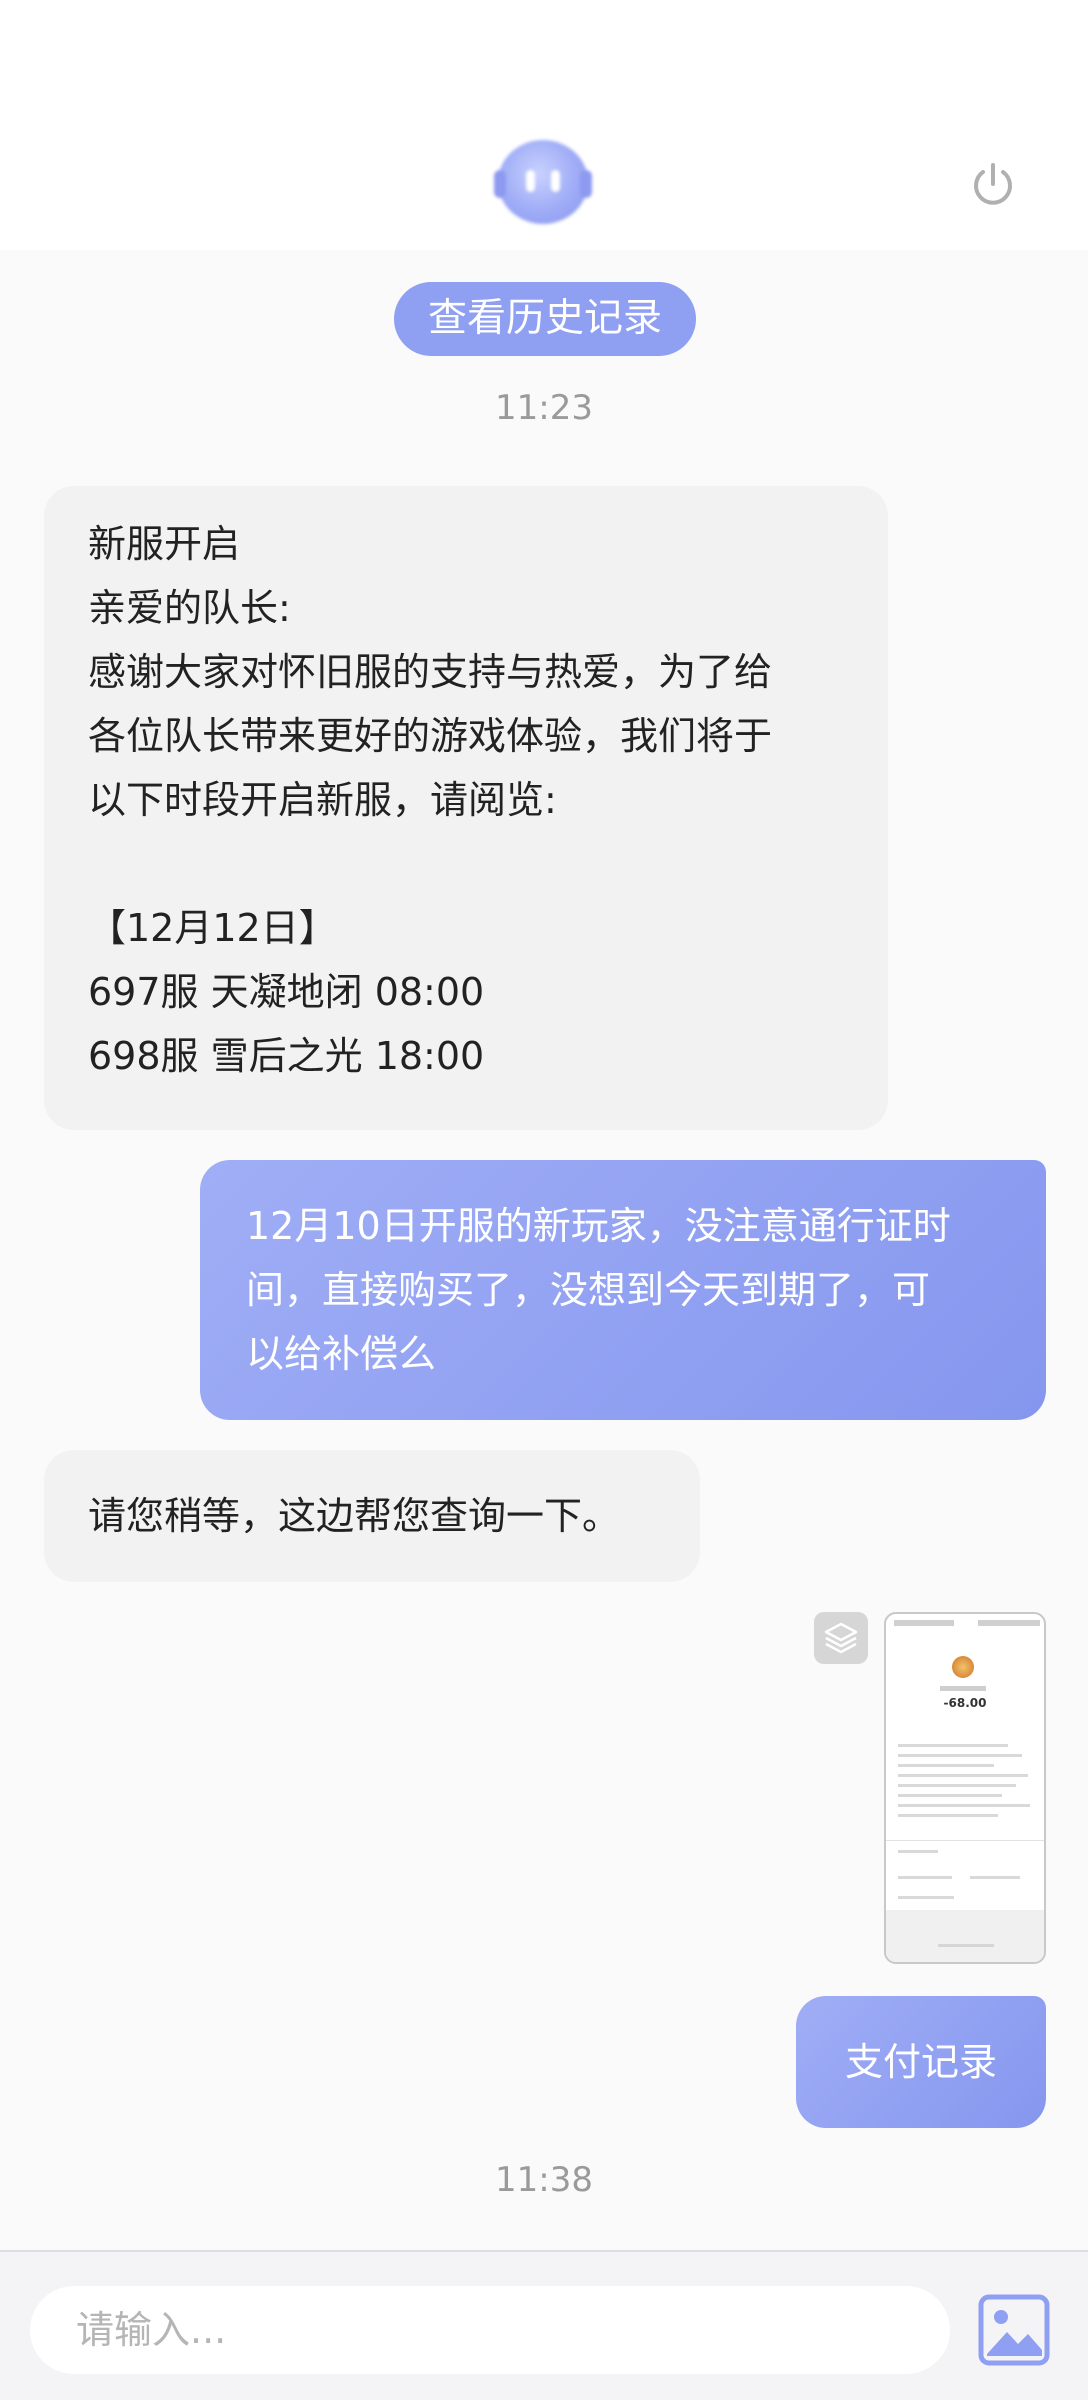 The image size is (1088, 2400). I want to click on message-line: 间，直接购买了，没想到今天到期了，可, so click(588, 1290).